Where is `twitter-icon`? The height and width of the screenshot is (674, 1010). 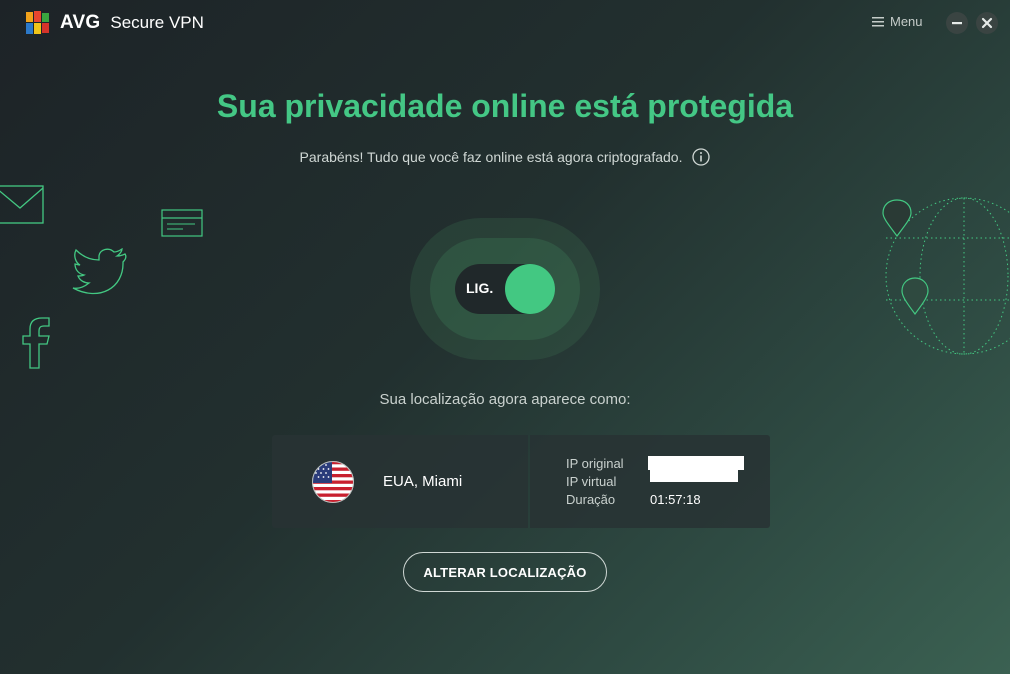 twitter-icon is located at coordinates (99, 271).